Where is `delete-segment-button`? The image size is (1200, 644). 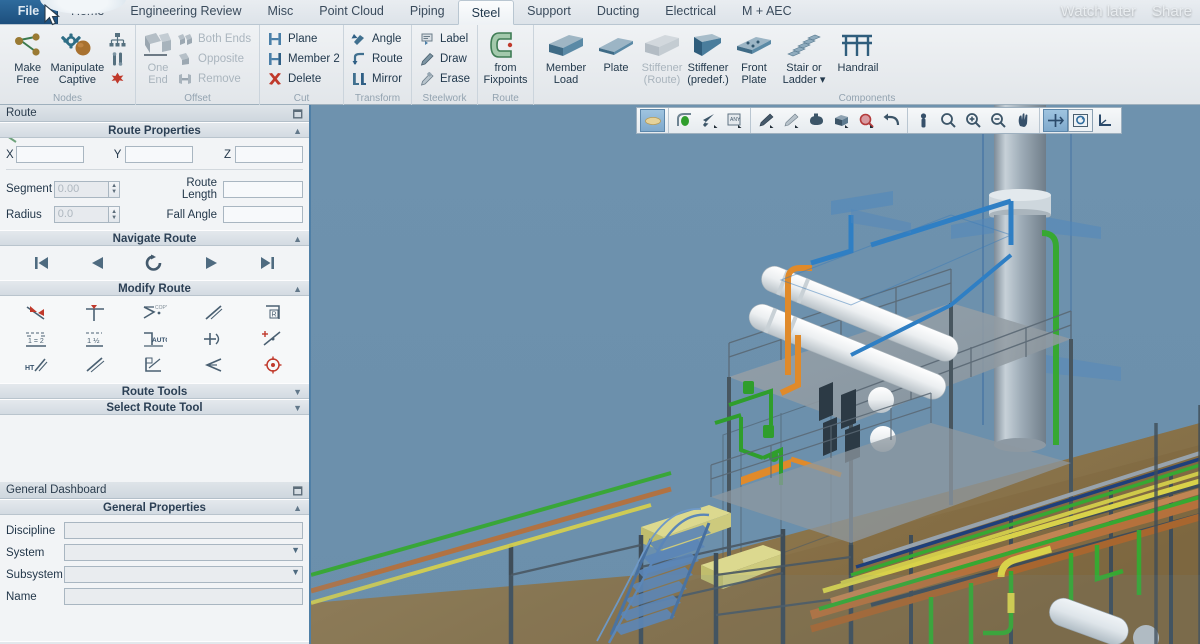 delete-segment-button is located at coordinates (35, 313).